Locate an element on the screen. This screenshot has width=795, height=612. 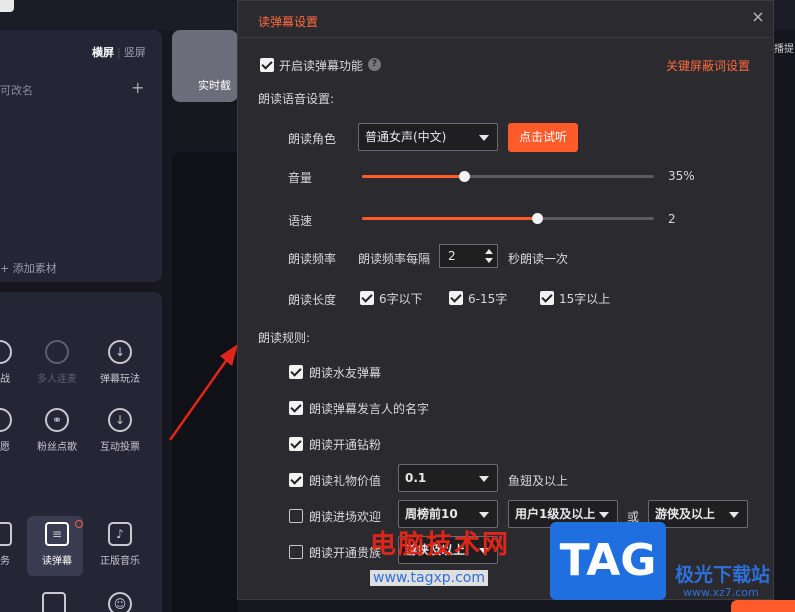
scene-panel: 横屏 | 竖屏 可改名 + + 添加素材 is located at coordinates (81, 156).